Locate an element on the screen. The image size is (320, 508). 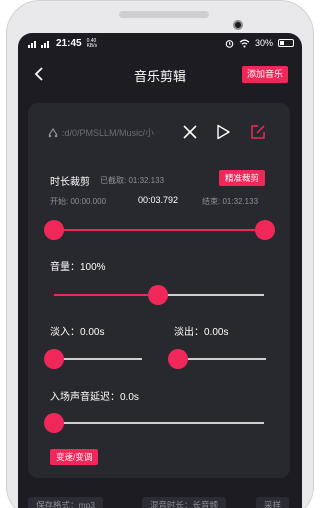
save-format-selector: 保存格式：mp3 is located at coordinates (66, 502).